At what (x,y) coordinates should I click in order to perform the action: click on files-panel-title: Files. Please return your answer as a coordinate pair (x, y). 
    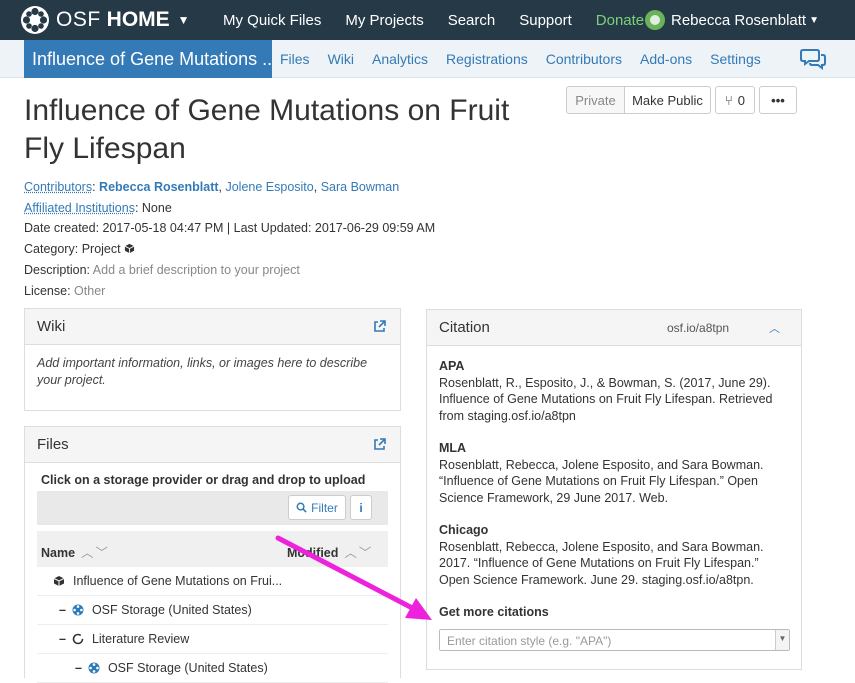
    Looking at the image, I should click on (53, 444).